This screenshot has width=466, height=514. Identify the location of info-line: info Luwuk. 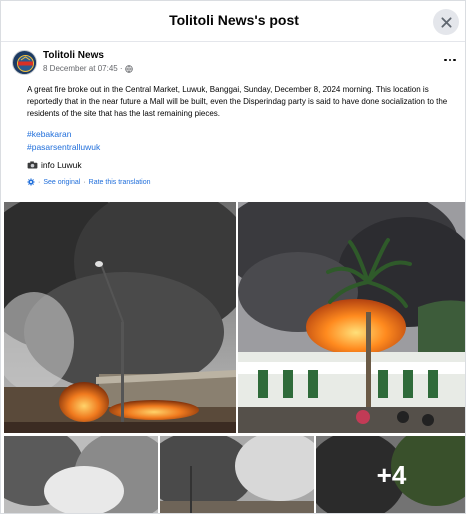
(54, 165).